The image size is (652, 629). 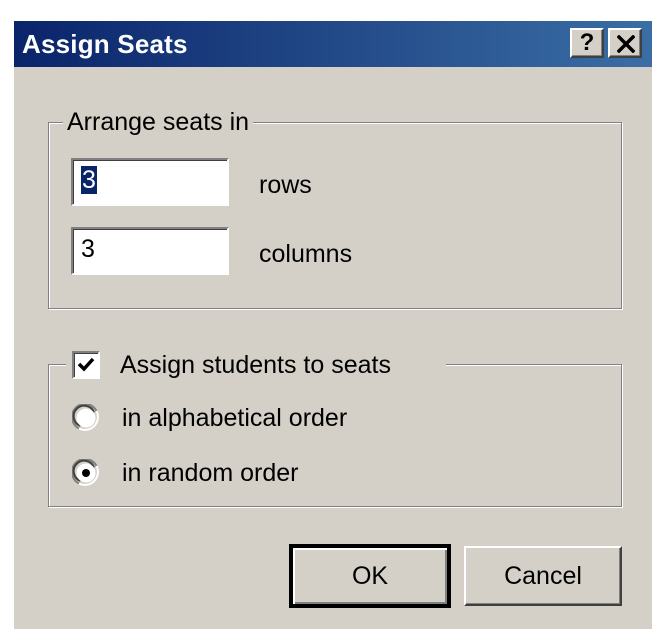 I want to click on assign-students-label: Assign students to seats, so click(x=255, y=365).